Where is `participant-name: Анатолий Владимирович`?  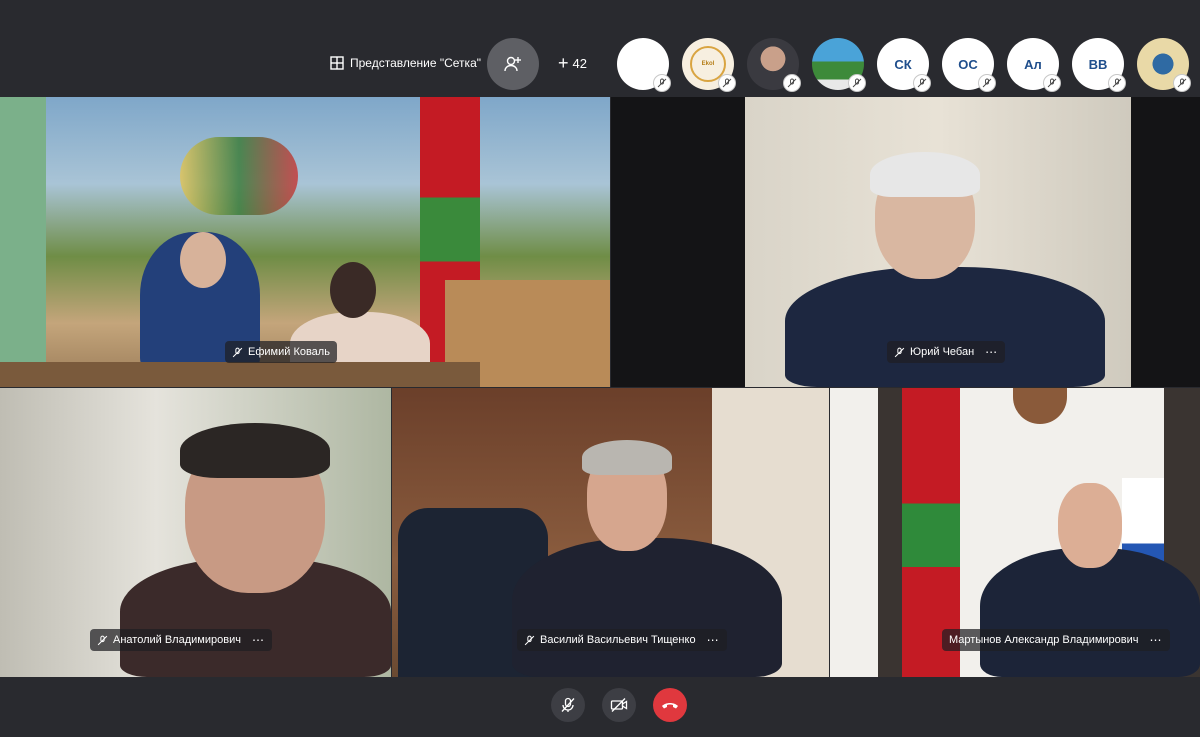 participant-name: Анатолий Владимирович is located at coordinates (177, 640).